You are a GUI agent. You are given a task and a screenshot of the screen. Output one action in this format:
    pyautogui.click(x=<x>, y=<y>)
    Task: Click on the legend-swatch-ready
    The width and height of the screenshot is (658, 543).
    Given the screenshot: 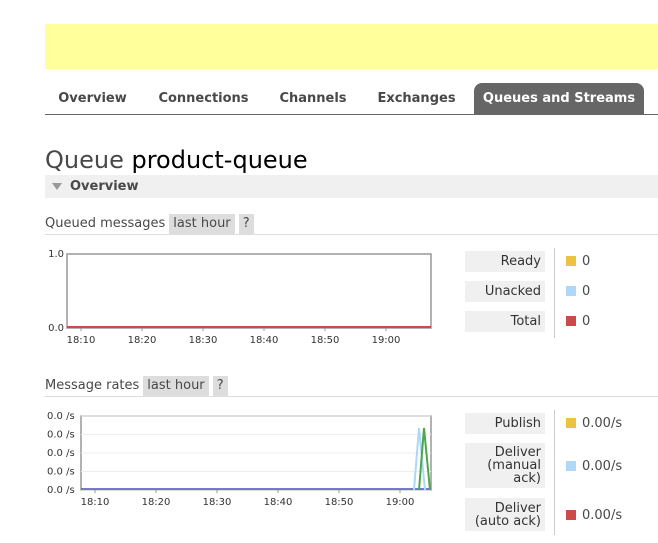 What is the action you would take?
    pyautogui.click(x=571, y=261)
    